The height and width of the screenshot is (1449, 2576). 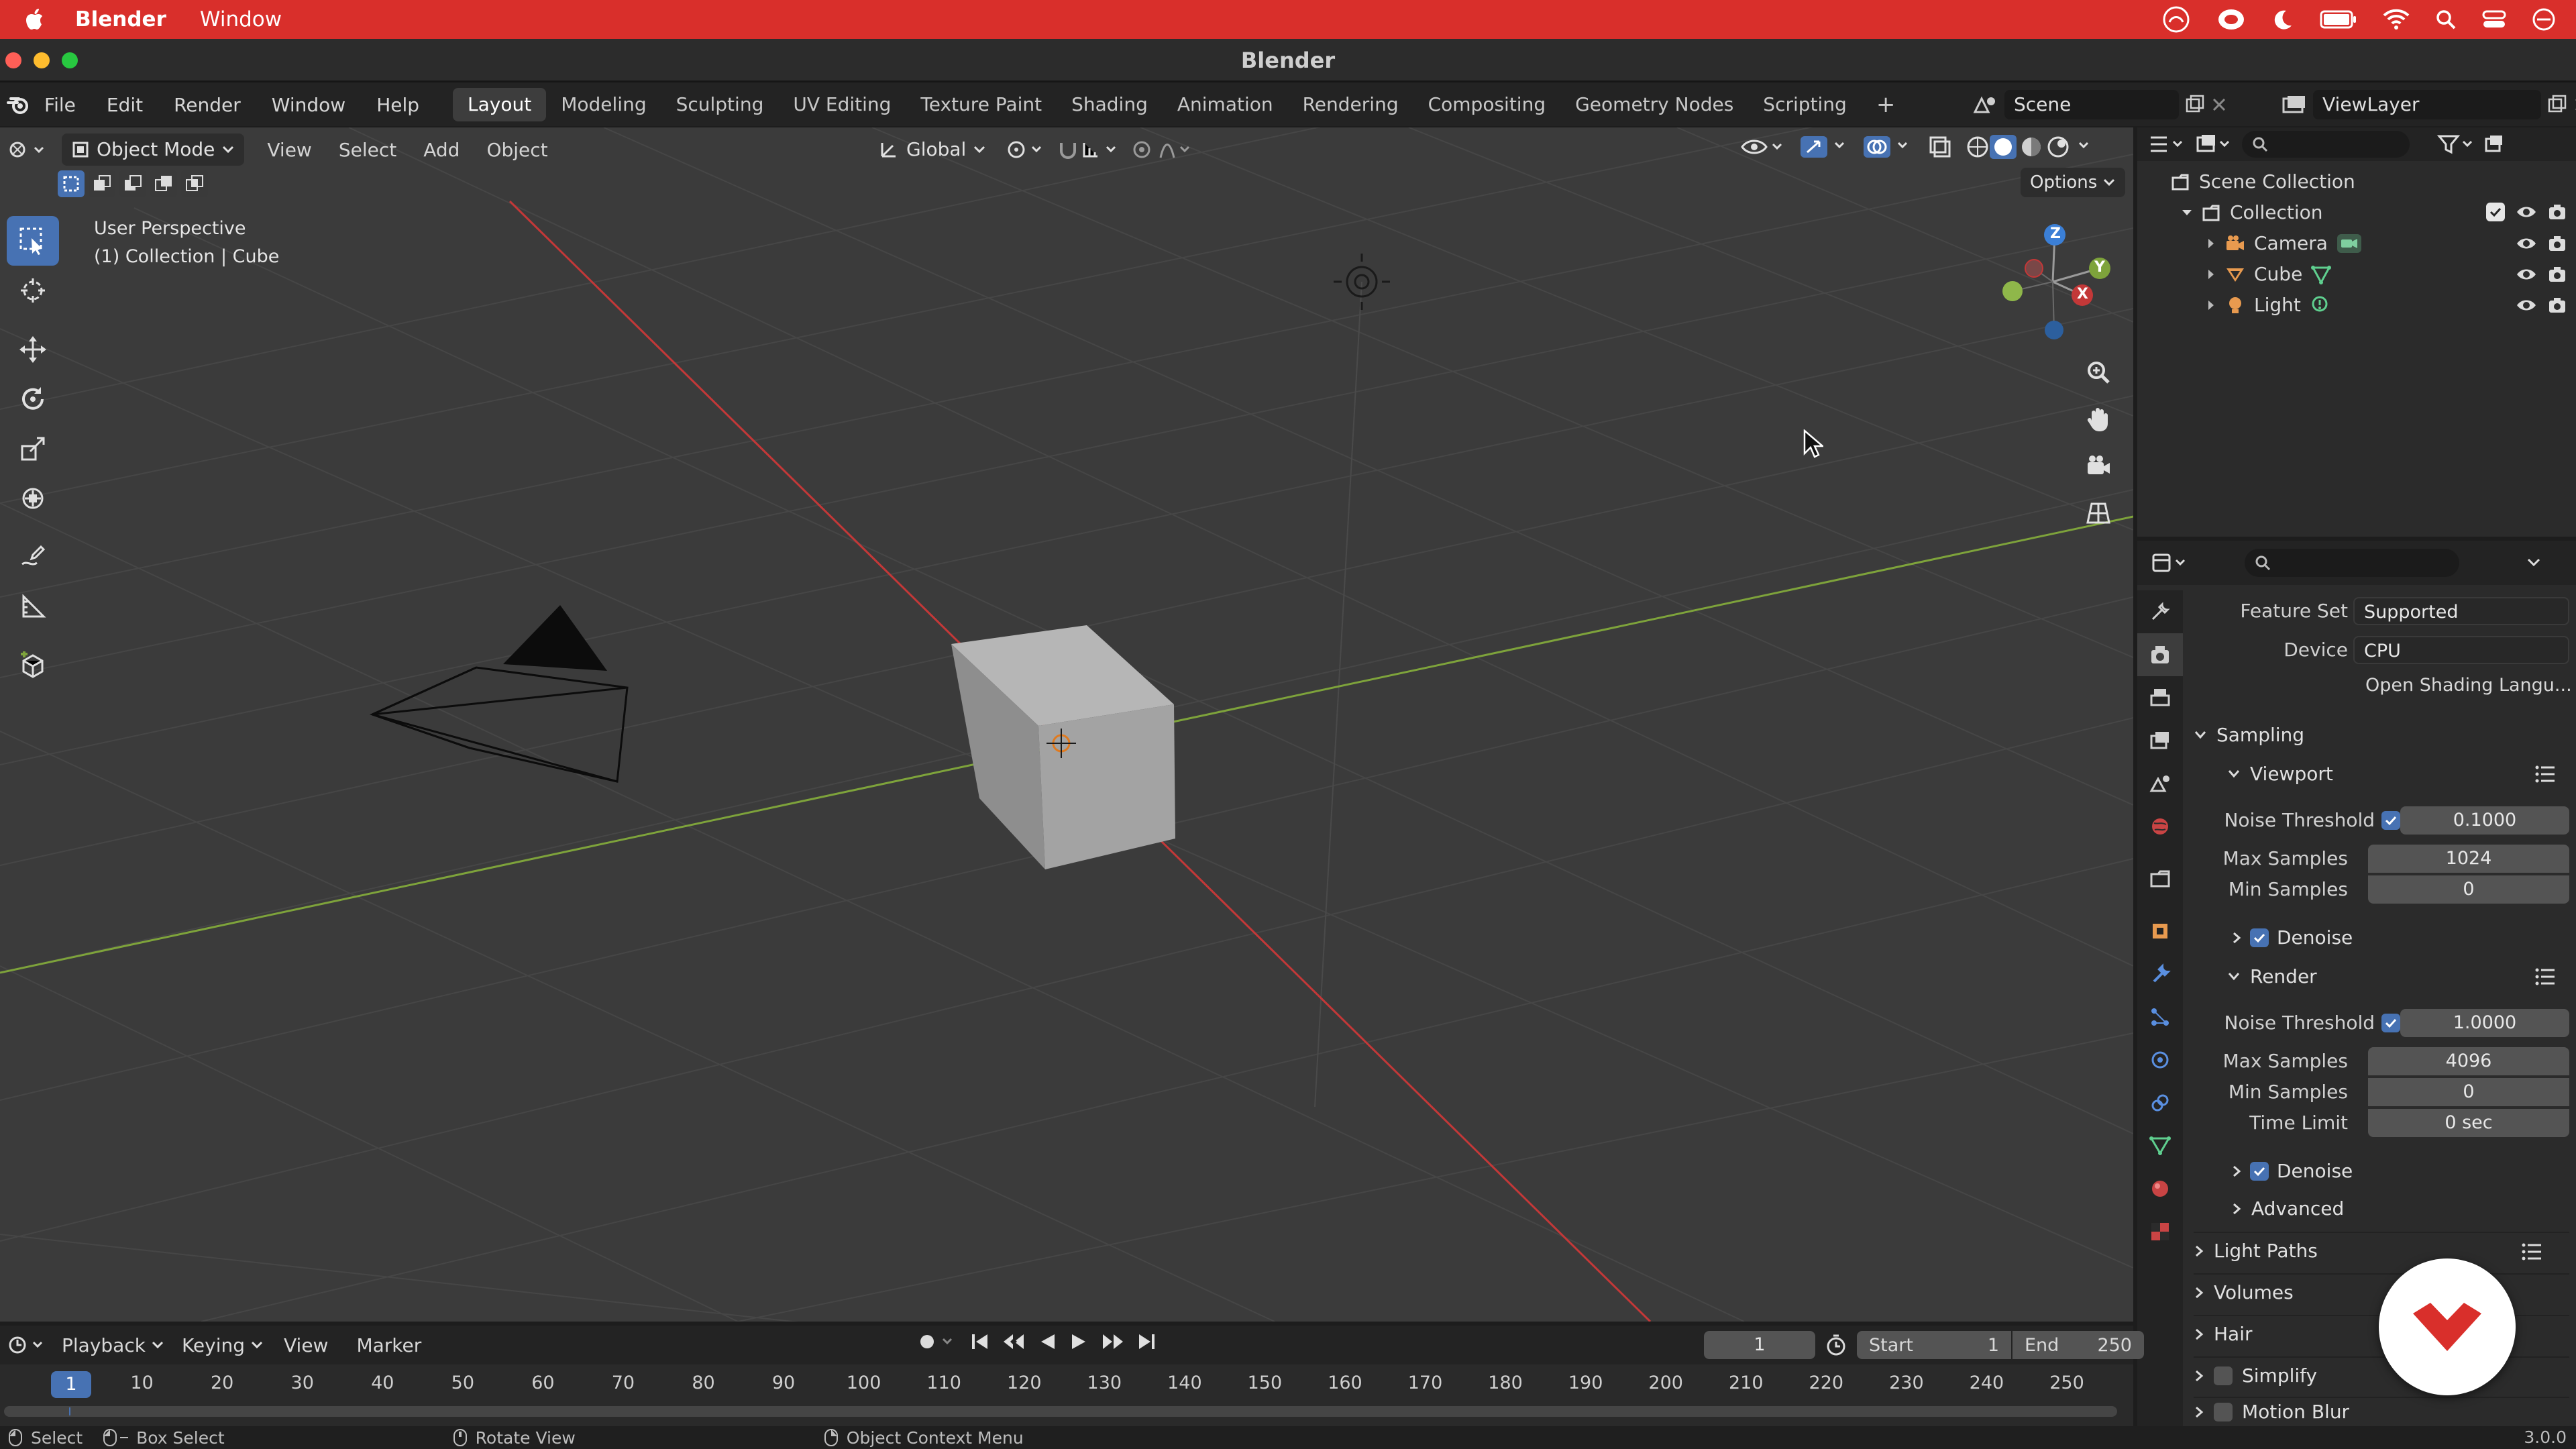 What do you see at coordinates (2319, 305) in the screenshot?
I see `light-data-icon` at bounding box center [2319, 305].